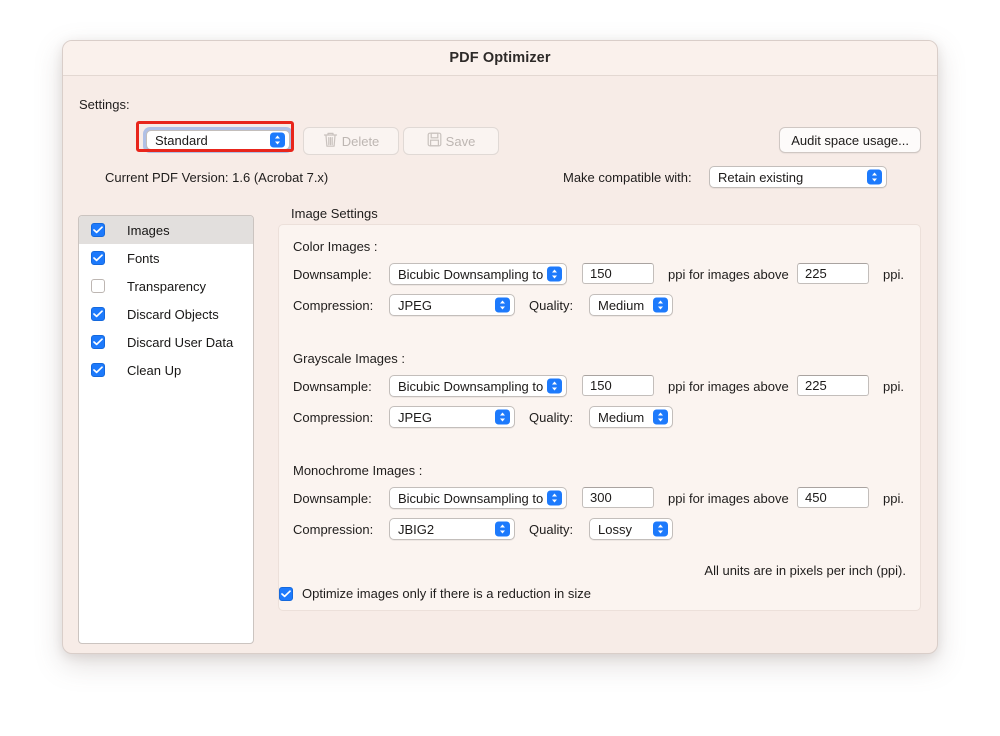 The width and height of the screenshot is (1000, 736). Describe the element at coordinates (333, 529) in the screenshot. I see `monochrome-compression-label: Compression:` at that location.